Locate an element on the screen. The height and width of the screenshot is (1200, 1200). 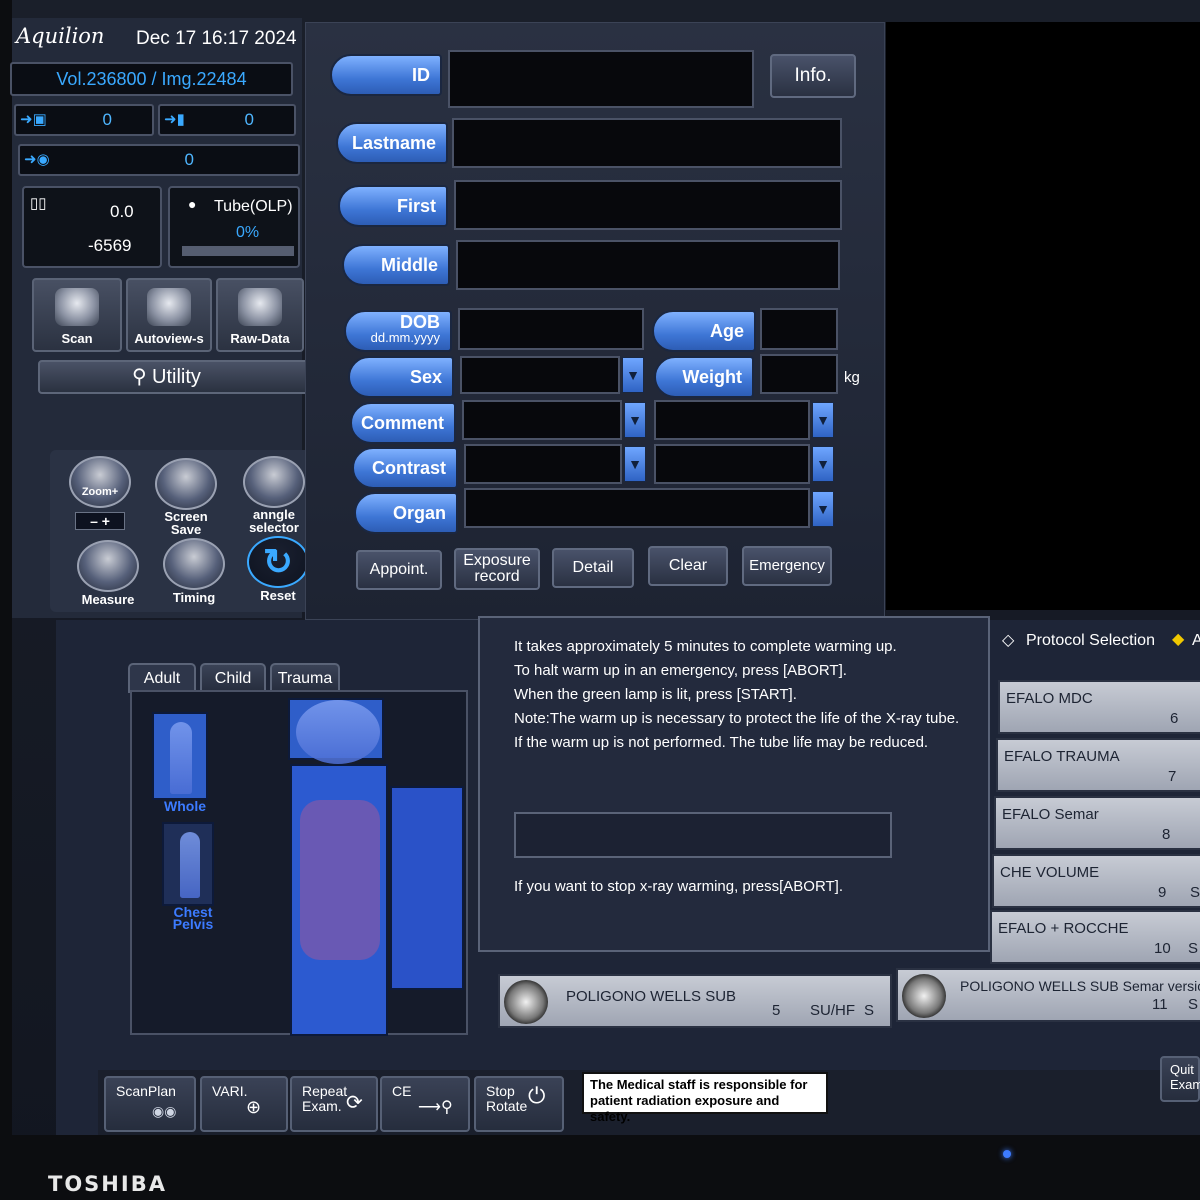
exposure-record-button: Exposure record is located at coordinates (497, 569).